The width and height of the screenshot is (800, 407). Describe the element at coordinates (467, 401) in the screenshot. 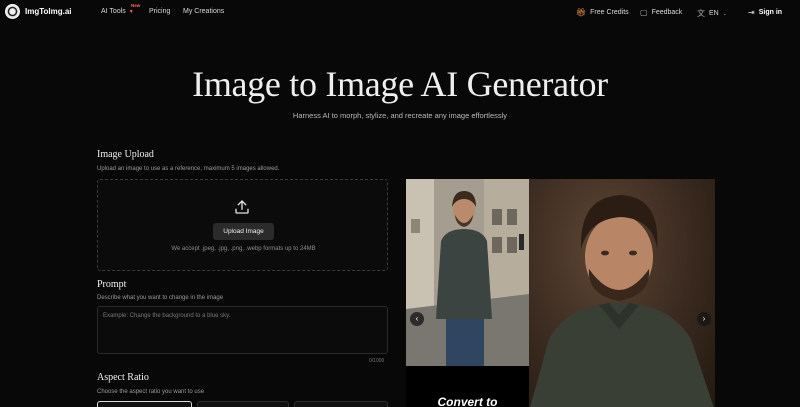

I see `preview-caption: Convert to` at that location.